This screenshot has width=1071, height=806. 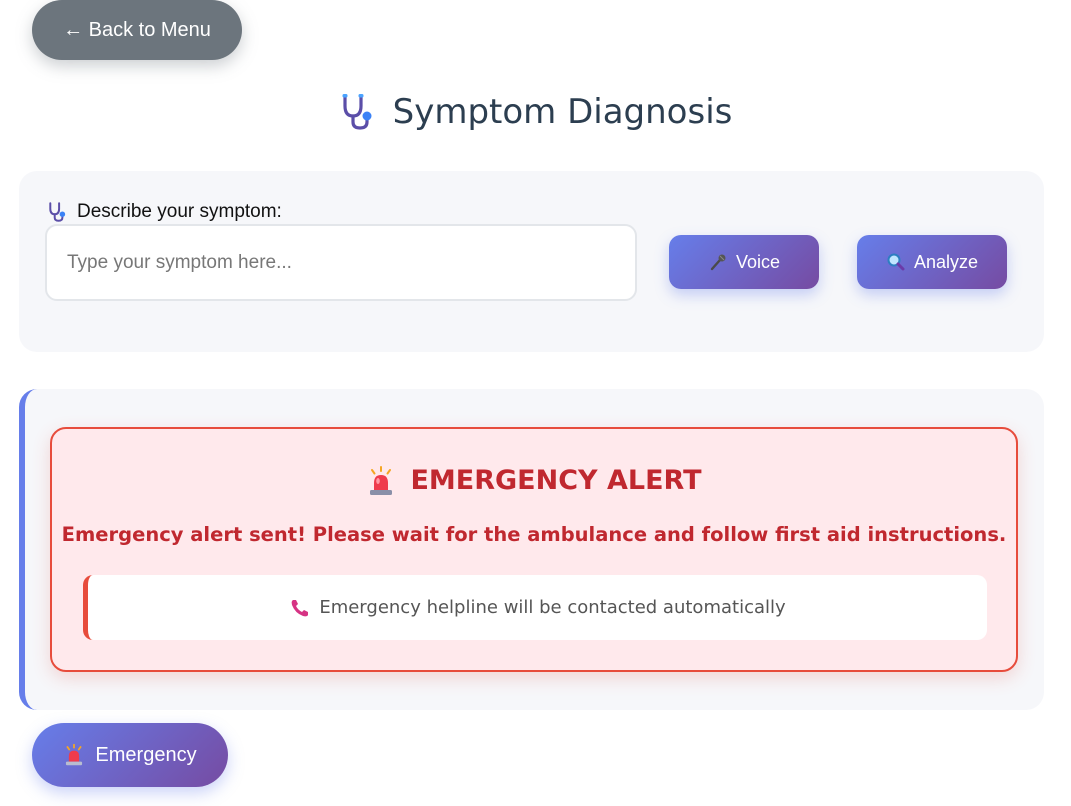 What do you see at coordinates (341, 262) in the screenshot?
I see `symptom-input` at bounding box center [341, 262].